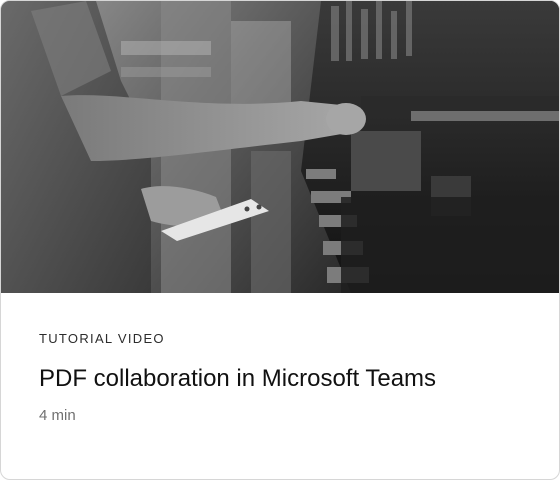 This screenshot has width=560, height=480. What do you see at coordinates (102, 338) in the screenshot?
I see `content-type-label: TUTORIAL VIDEO` at bounding box center [102, 338].